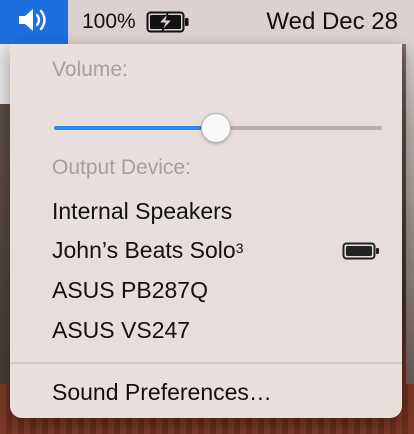  What do you see at coordinates (135, 128) in the screenshot?
I see `volume-slider-fill` at bounding box center [135, 128].